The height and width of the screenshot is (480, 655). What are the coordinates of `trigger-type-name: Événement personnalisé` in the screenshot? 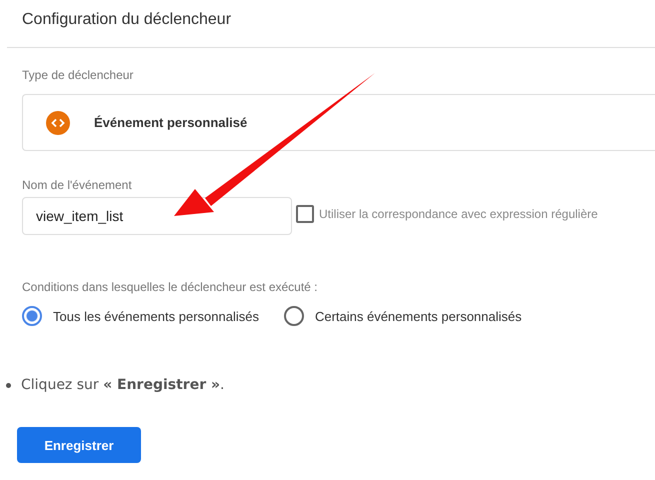 It's located at (171, 122).